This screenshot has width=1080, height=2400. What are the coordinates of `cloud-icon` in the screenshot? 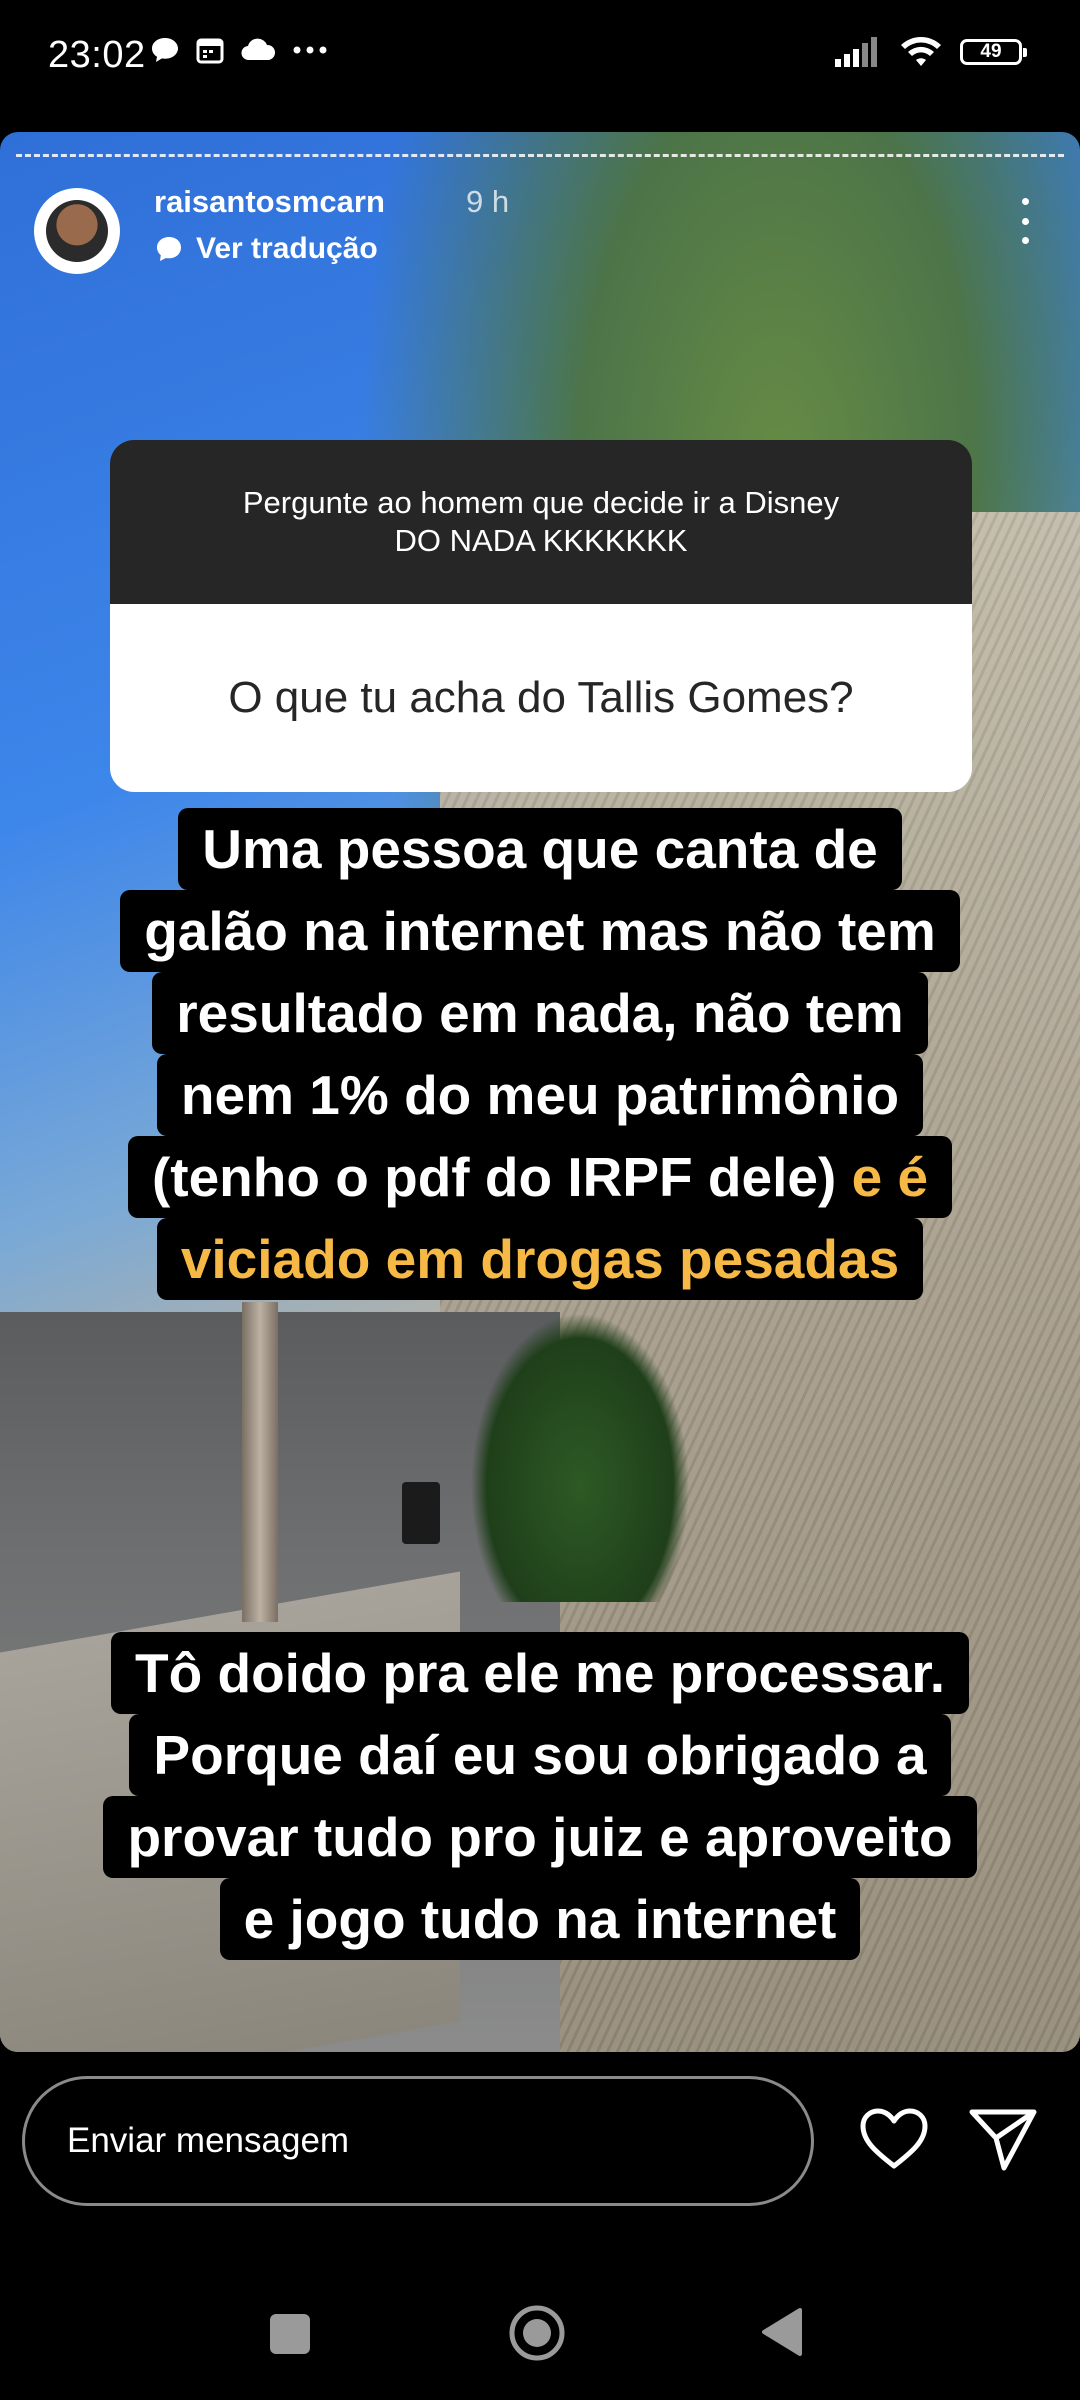 It's located at (258, 49).